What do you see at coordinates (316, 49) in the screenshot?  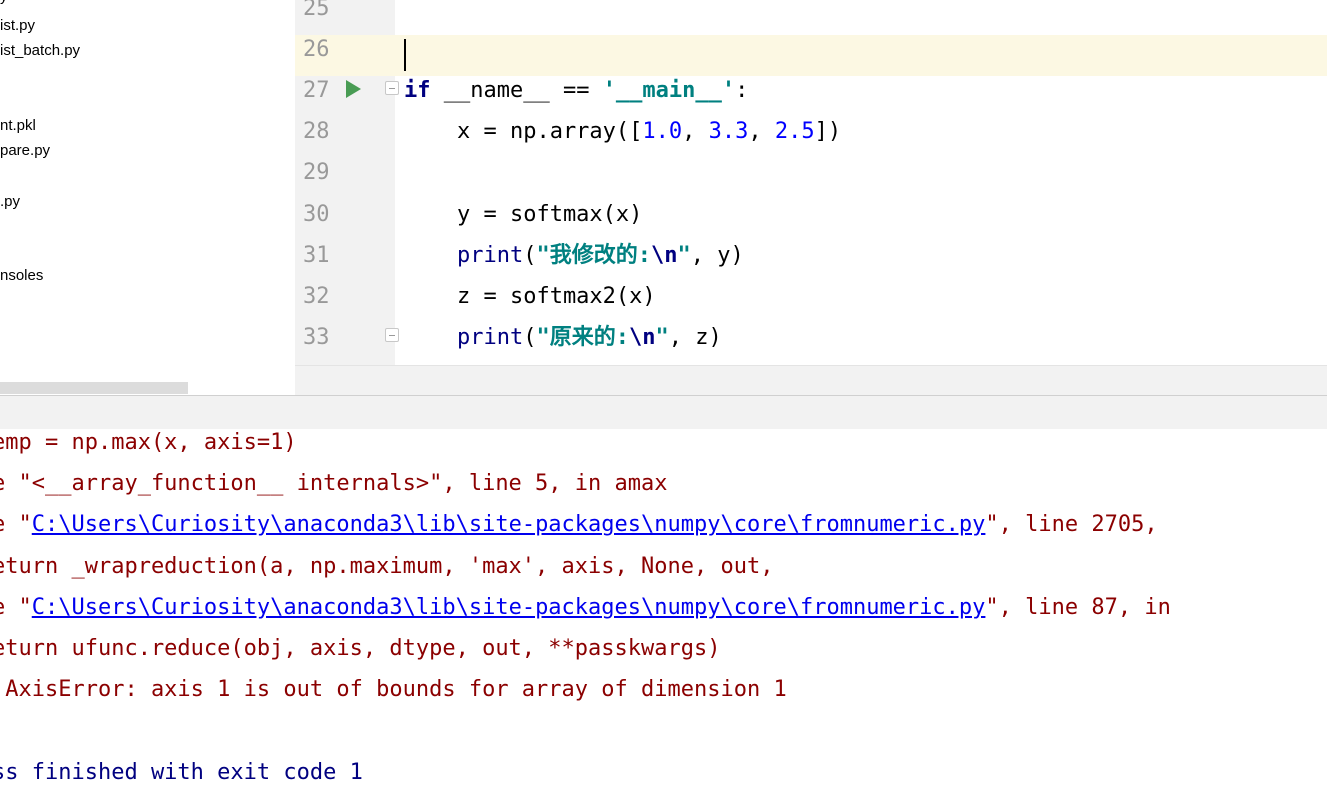 I see `line-number: 26` at bounding box center [316, 49].